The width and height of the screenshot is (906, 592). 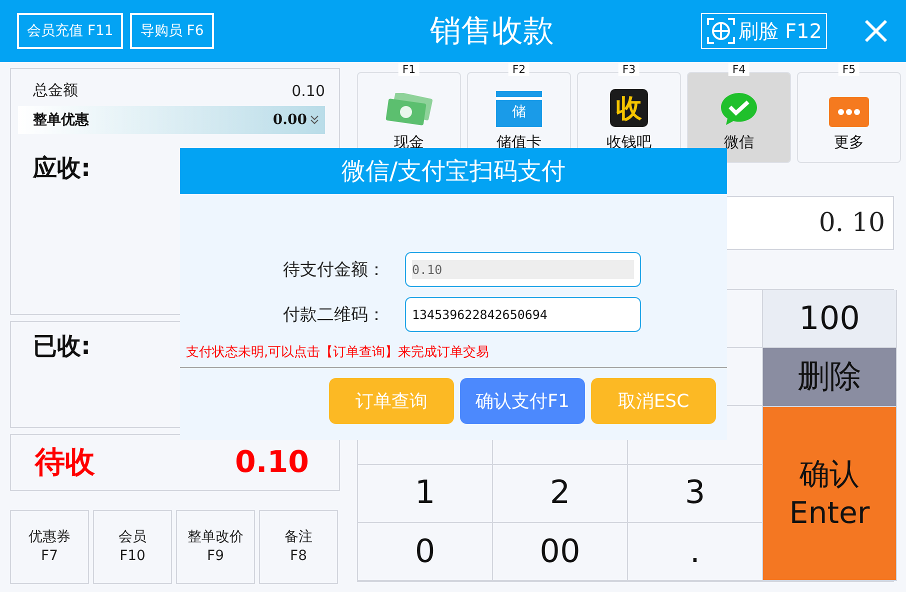 I want to click on receivable-label: 应收:, so click(x=62, y=168).